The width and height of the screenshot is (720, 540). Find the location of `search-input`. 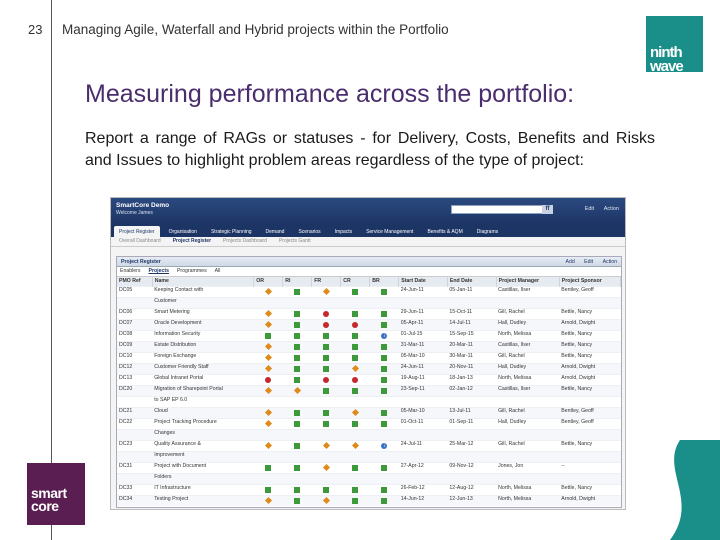

search-input is located at coordinates (502, 209).